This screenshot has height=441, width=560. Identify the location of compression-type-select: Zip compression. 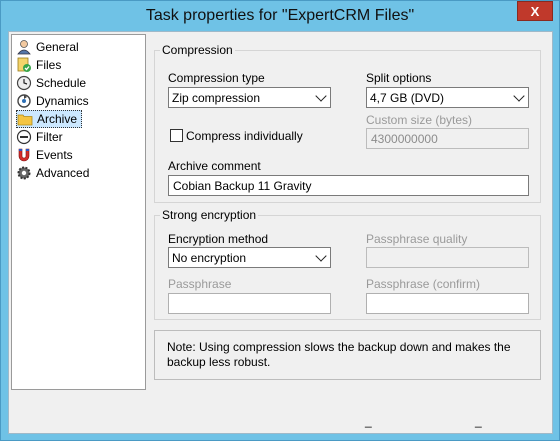
(249, 97).